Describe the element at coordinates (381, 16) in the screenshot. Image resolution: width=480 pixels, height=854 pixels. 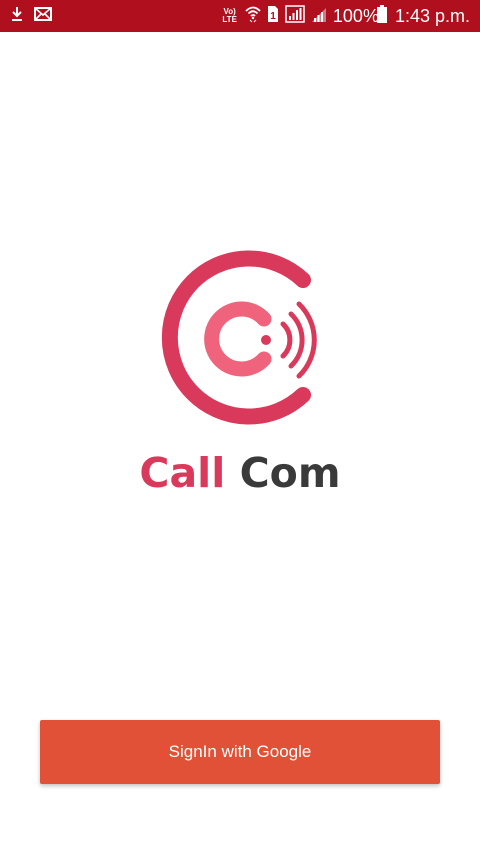
I see `battery-icon` at that location.